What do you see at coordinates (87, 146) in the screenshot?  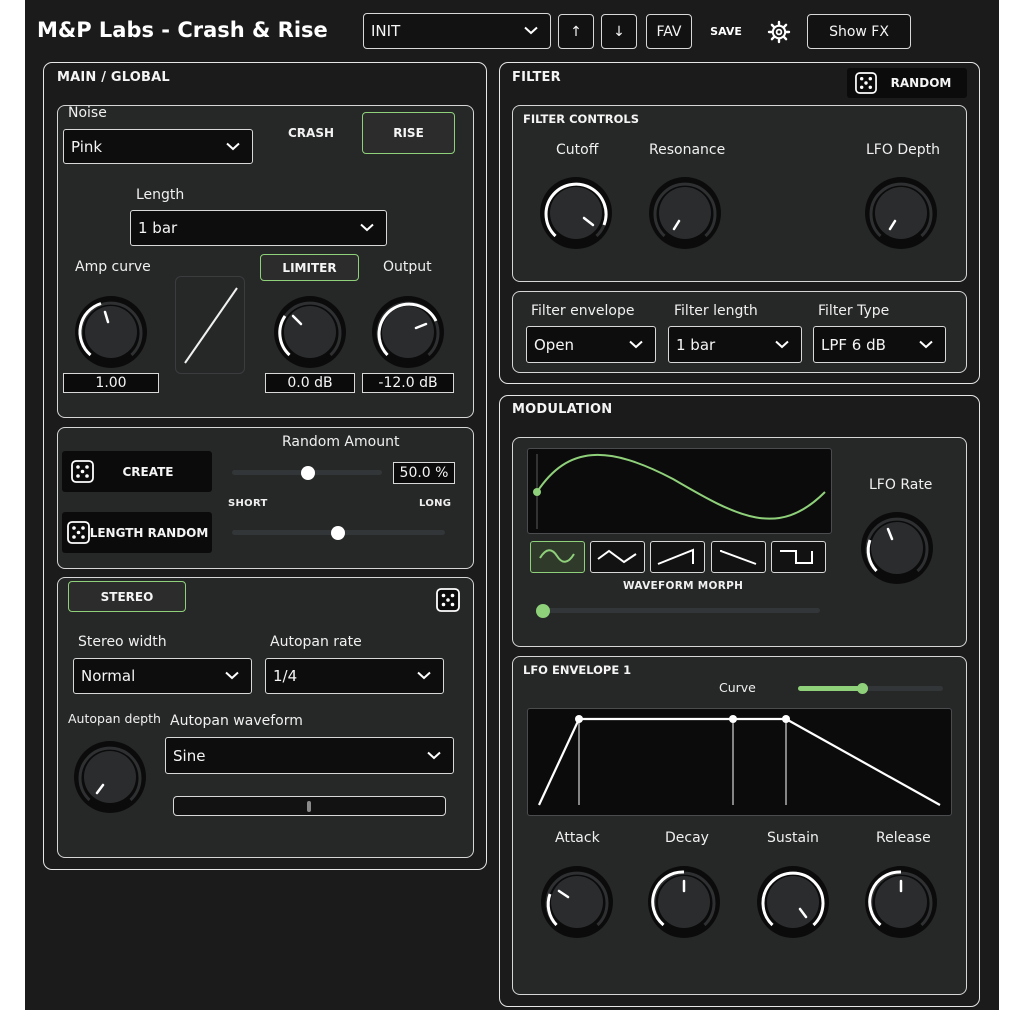 I see `noise-value: Pink` at bounding box center [87, 146].